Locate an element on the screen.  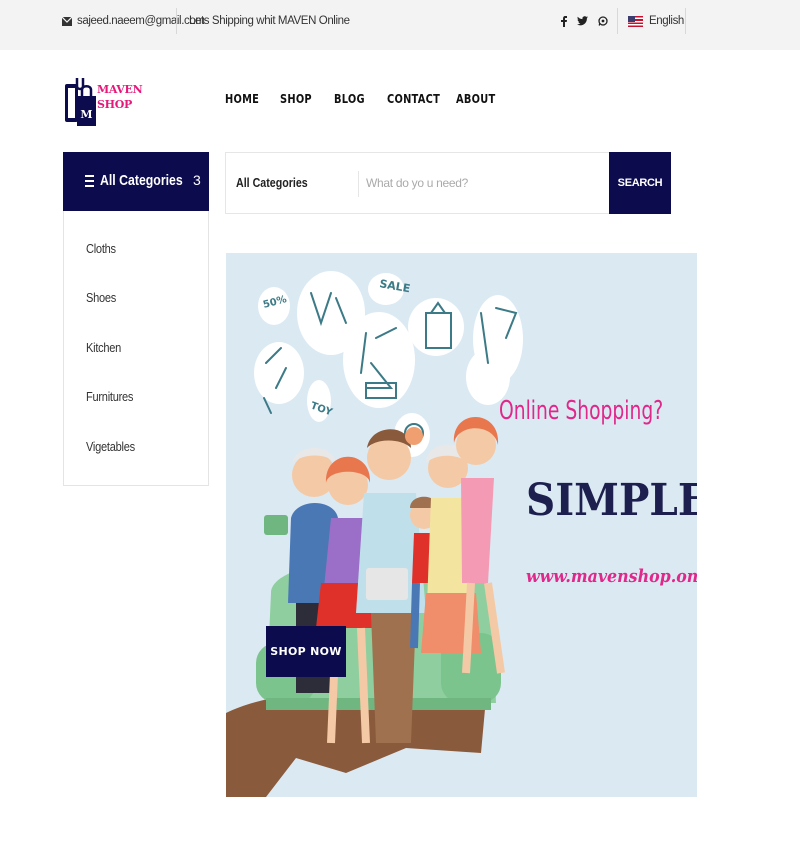
twitter-icon is located at coordinates (582, 21).